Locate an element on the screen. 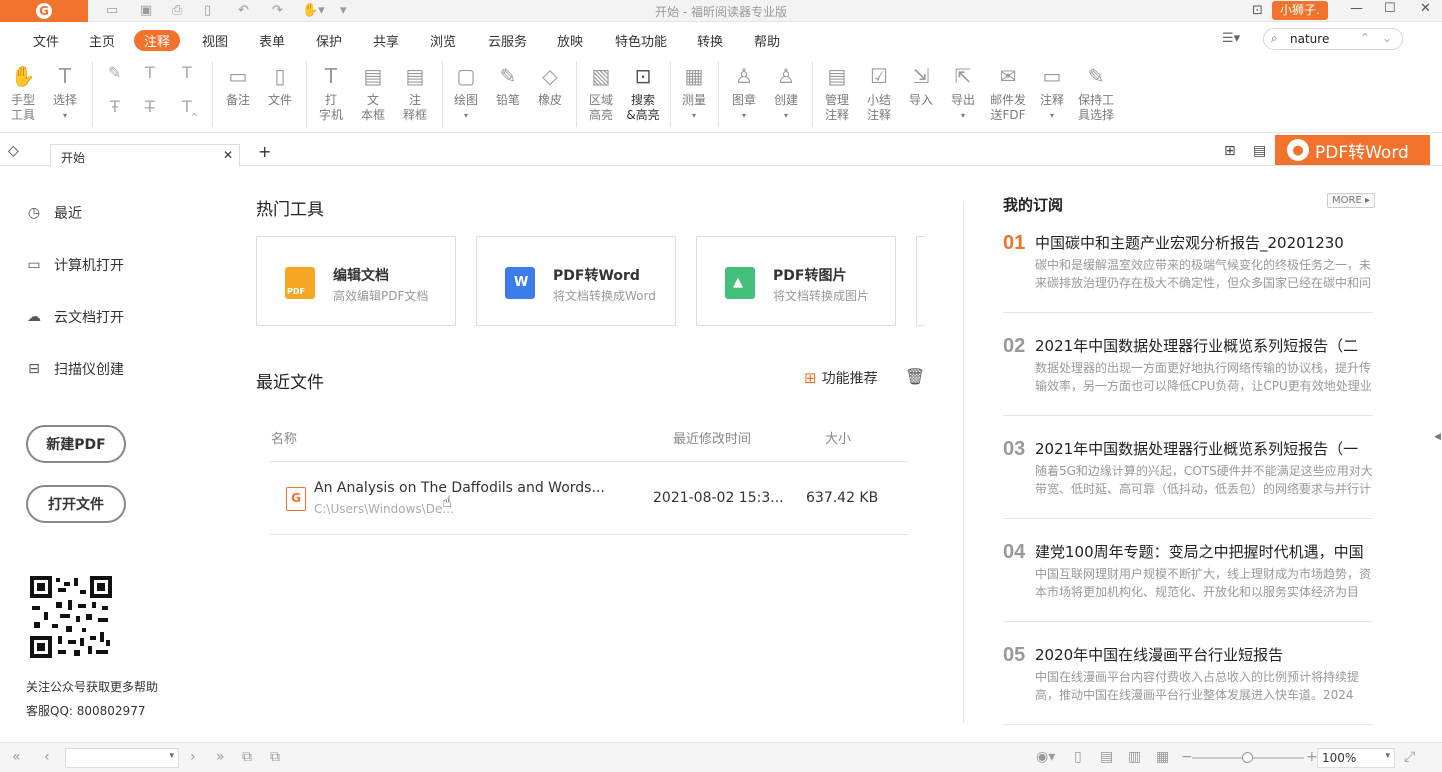  facing-page-icon: ▥ is located at coordinates (1134, 757).